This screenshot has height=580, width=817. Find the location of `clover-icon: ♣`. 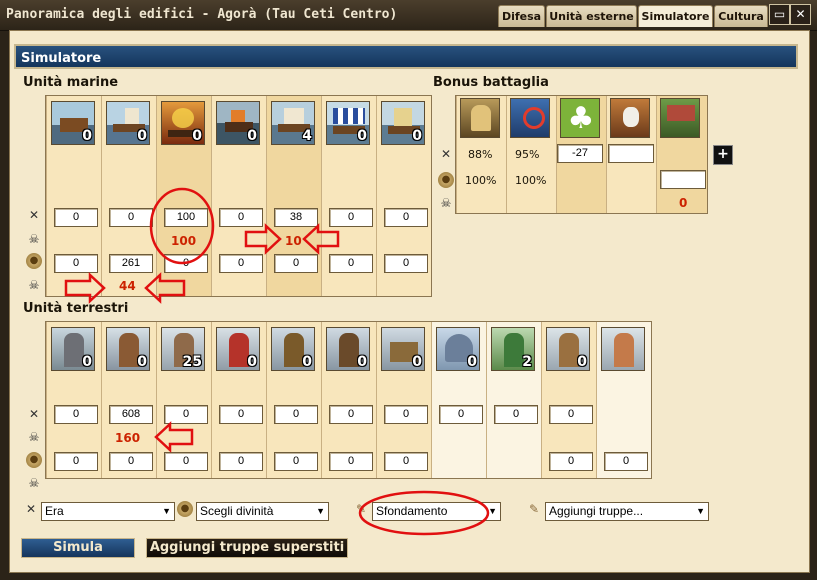

clover-icon: ♣ is located at coordinates (580, 118).